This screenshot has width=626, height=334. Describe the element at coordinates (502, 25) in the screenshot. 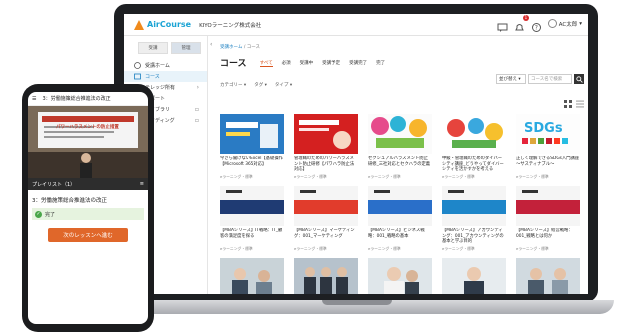

I see `message-icon` at that location.